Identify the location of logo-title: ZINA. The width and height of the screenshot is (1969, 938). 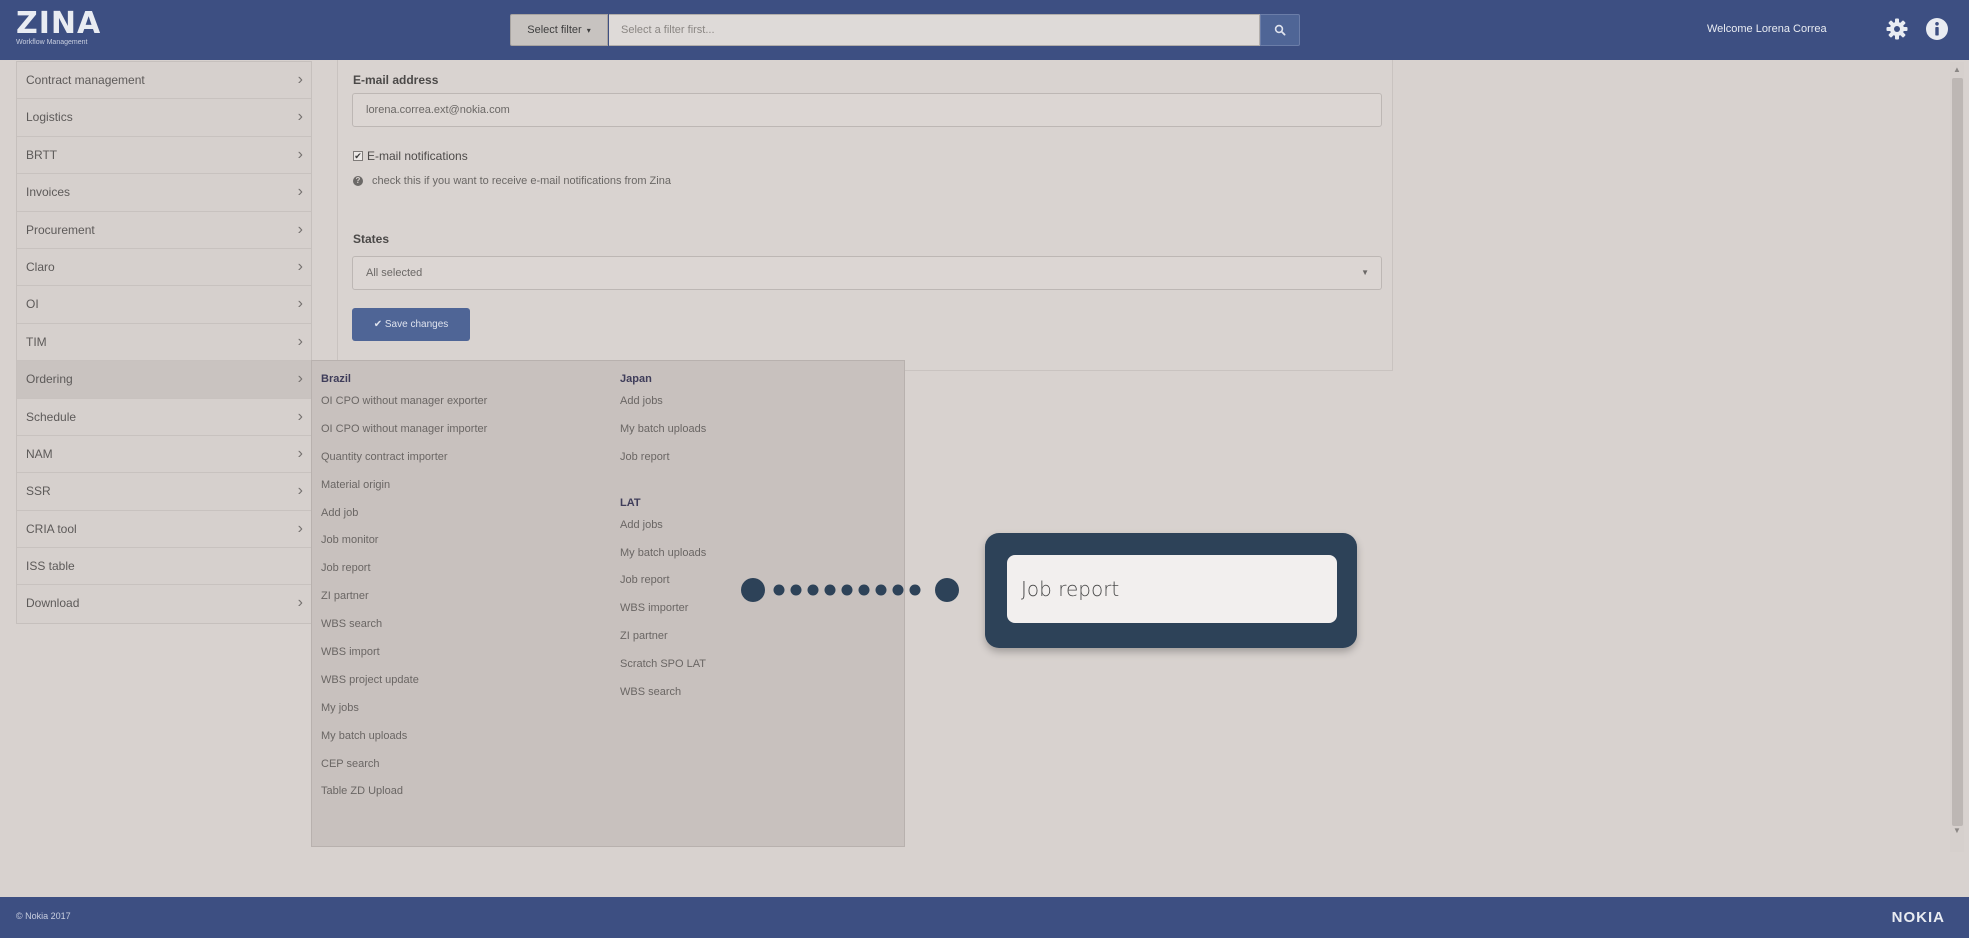
(59, 23).